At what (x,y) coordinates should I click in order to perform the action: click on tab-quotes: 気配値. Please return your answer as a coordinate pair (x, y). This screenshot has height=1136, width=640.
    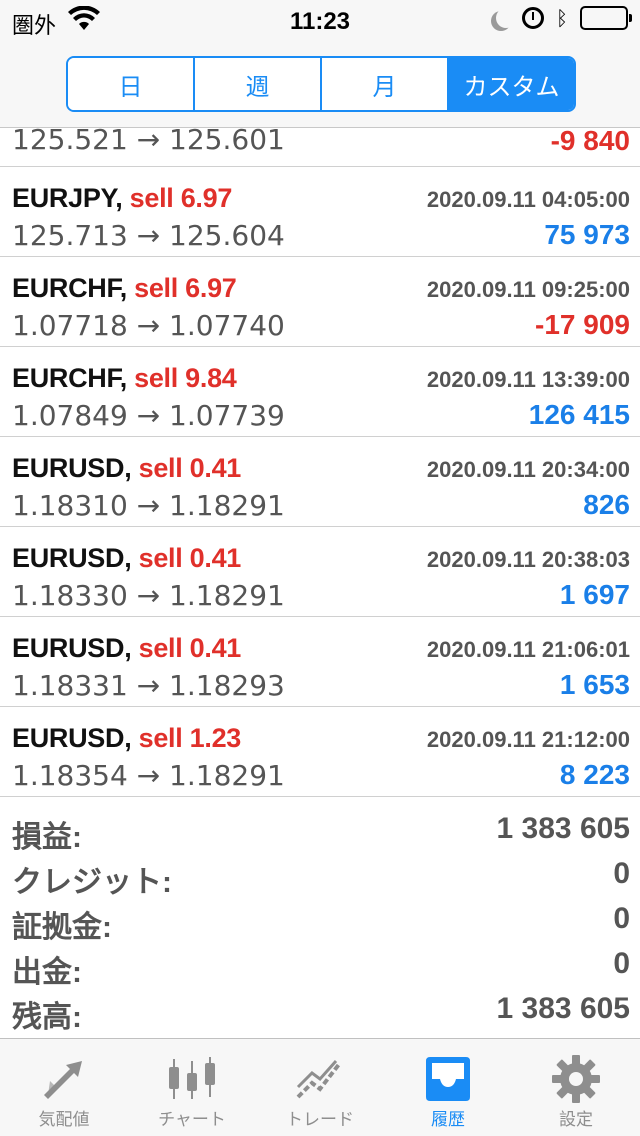
    Looking at the image, I should click on (64, 1087).